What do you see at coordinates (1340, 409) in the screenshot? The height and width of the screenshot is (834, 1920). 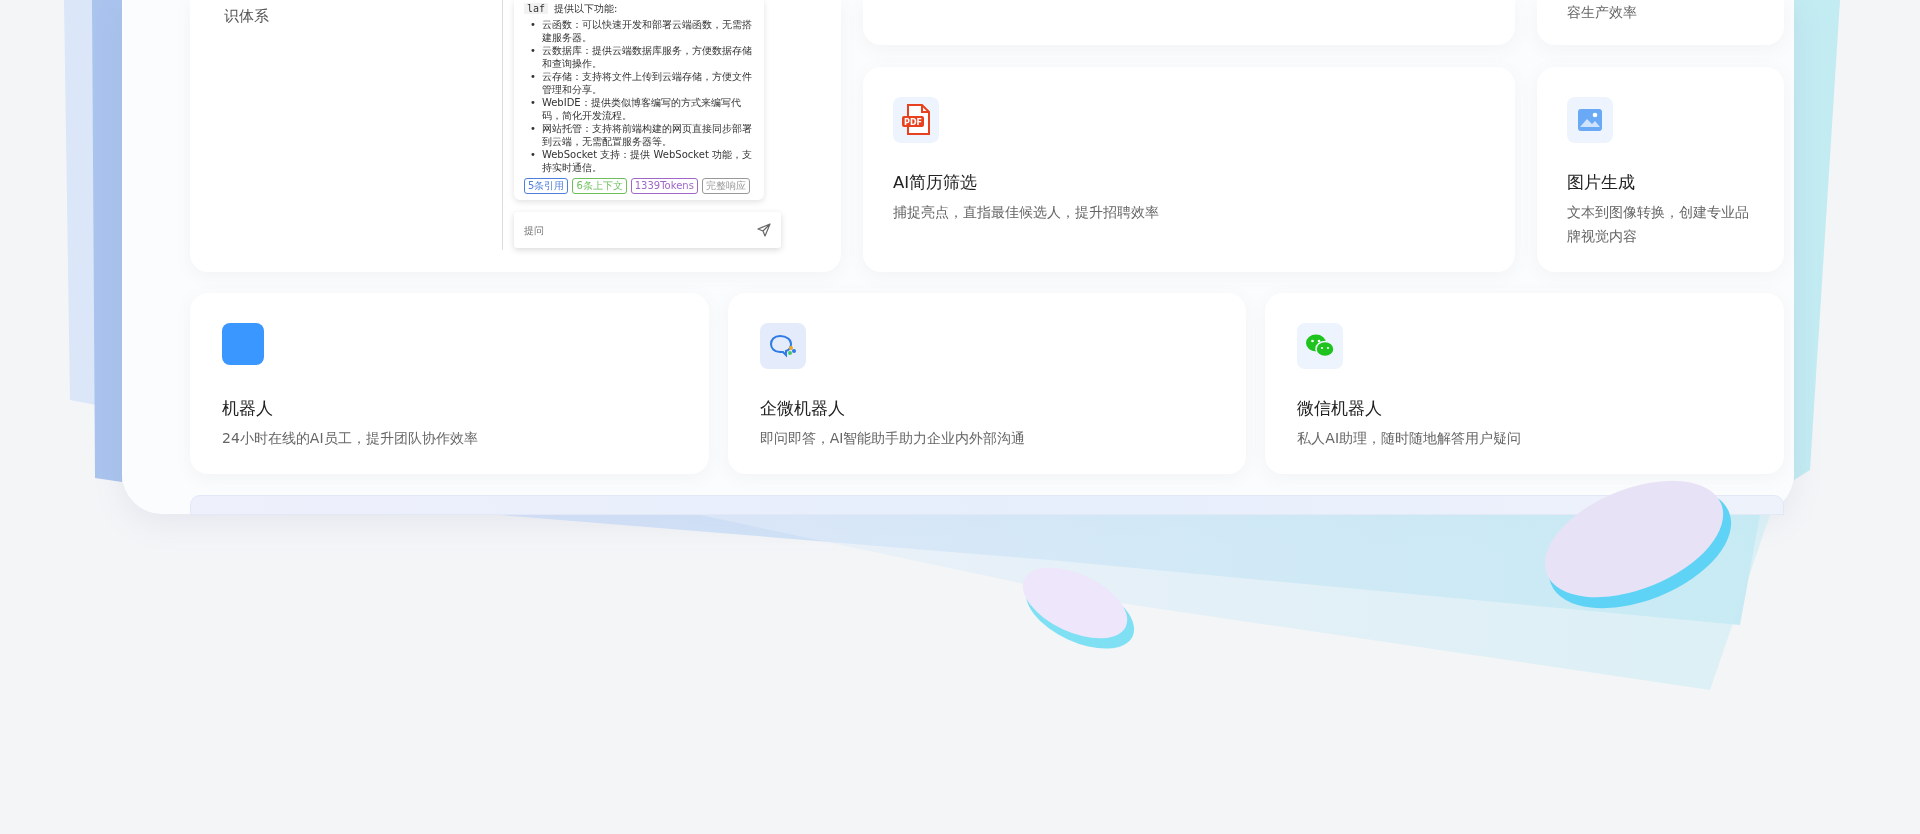 I see `feature-title: 微信机器人` at bounding box center [1340, 409].